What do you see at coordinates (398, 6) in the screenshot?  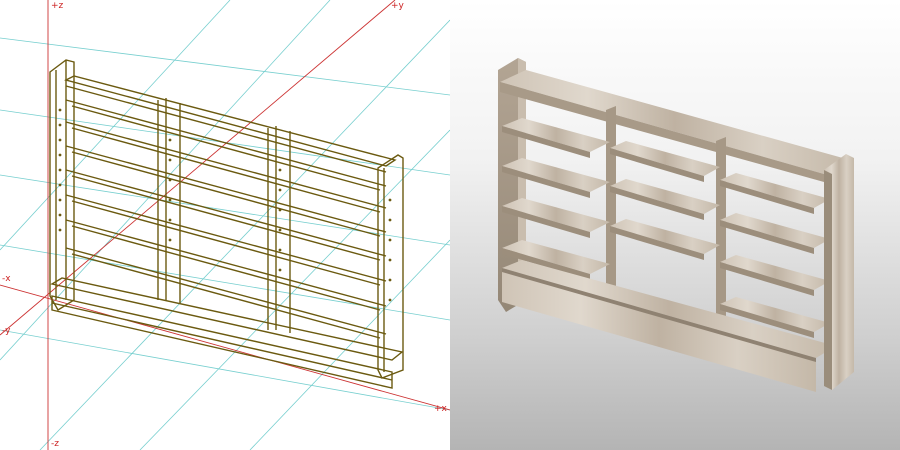 I see `axis-label-plus-y: +y` at bounding box center [398, 6].